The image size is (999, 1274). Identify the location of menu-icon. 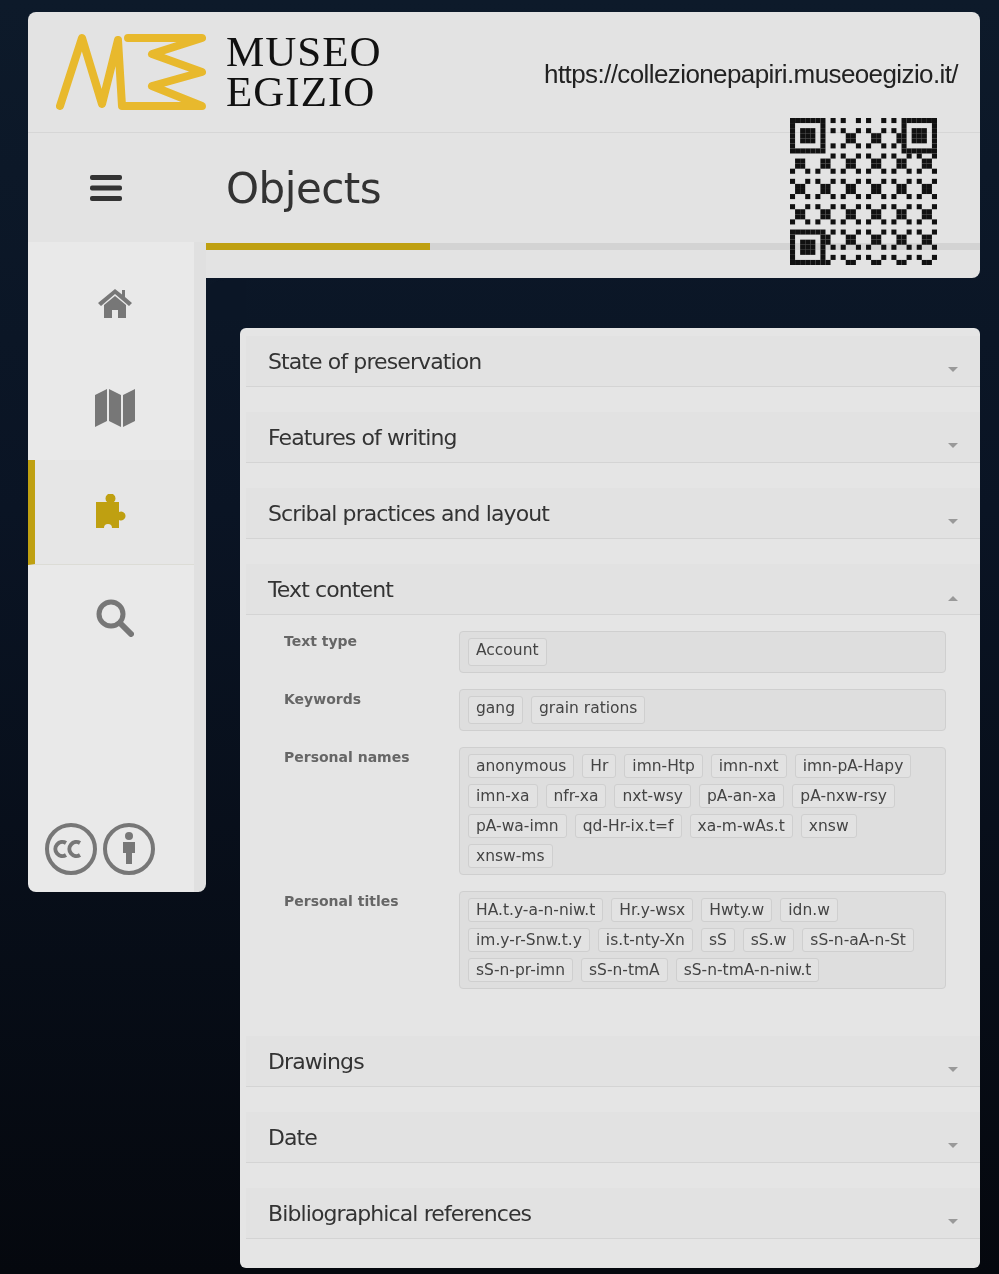
(106, 188).